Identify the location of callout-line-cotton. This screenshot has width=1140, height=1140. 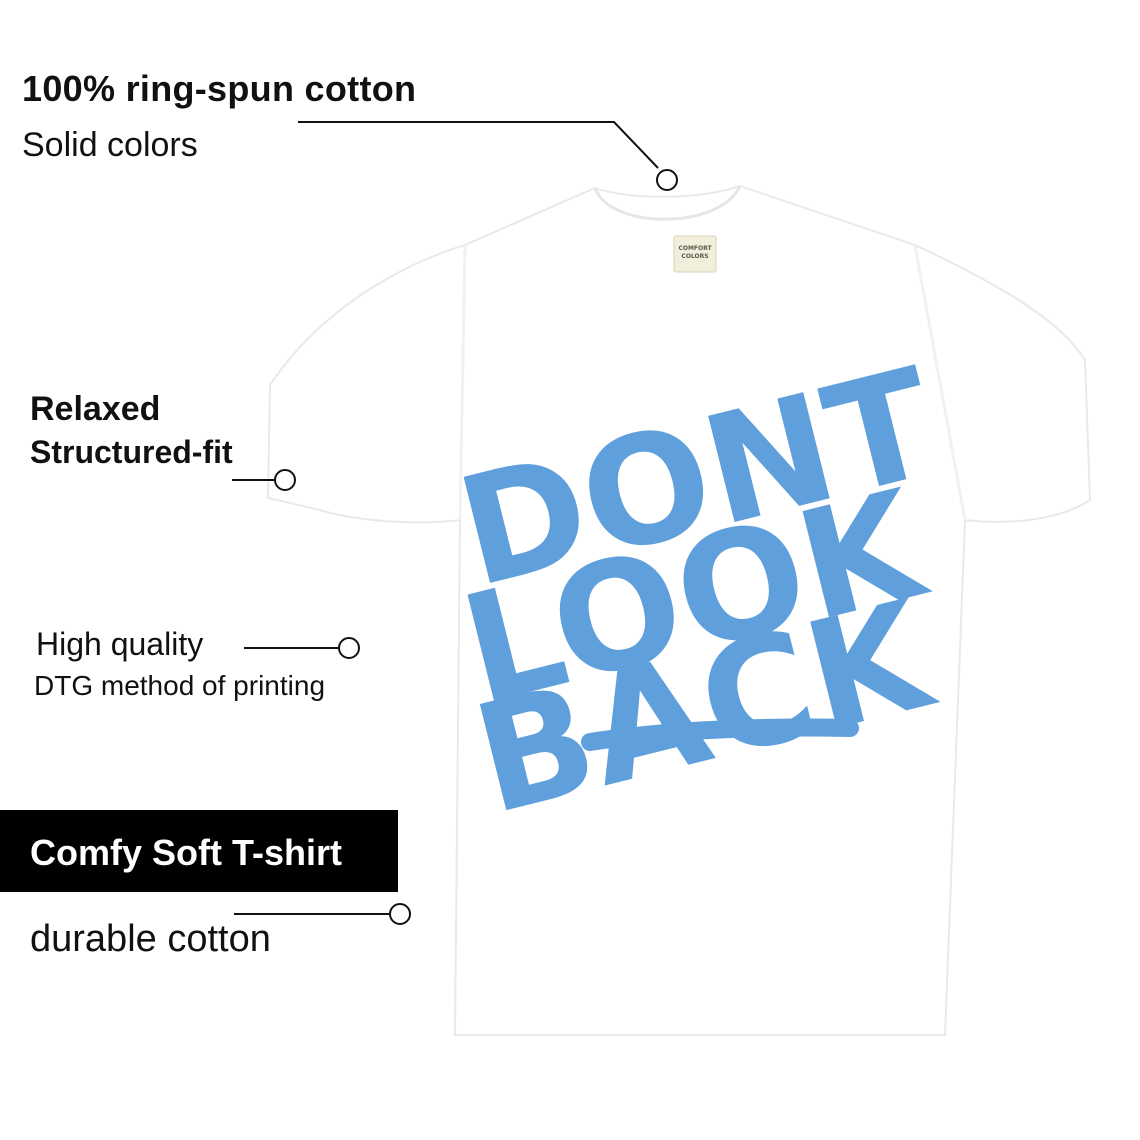
(478, 145).